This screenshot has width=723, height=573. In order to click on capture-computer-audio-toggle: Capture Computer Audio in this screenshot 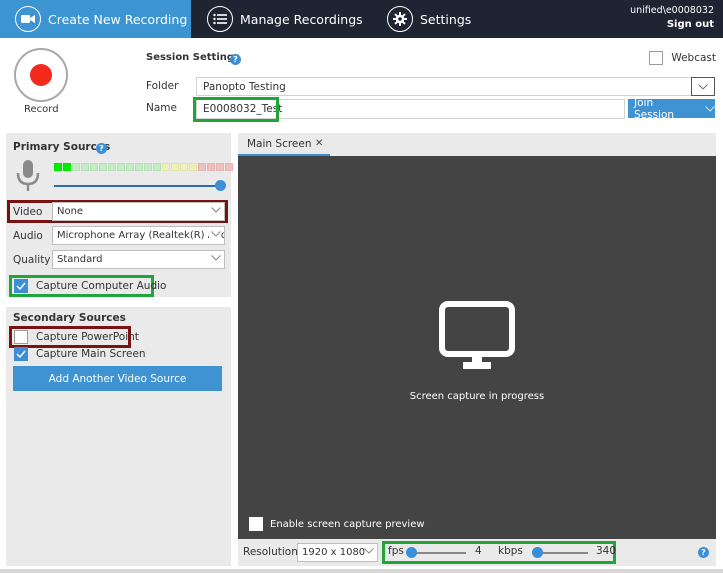, I will do `click(90, 286)`.